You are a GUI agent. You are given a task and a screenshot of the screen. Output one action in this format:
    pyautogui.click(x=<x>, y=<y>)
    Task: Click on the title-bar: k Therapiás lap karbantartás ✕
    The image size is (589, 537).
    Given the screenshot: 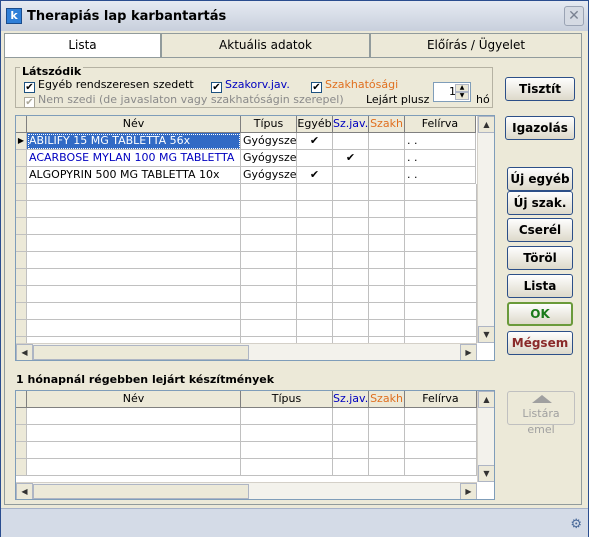 What is the action you would take?
    pyautogui.click(x=294, y=16)
    